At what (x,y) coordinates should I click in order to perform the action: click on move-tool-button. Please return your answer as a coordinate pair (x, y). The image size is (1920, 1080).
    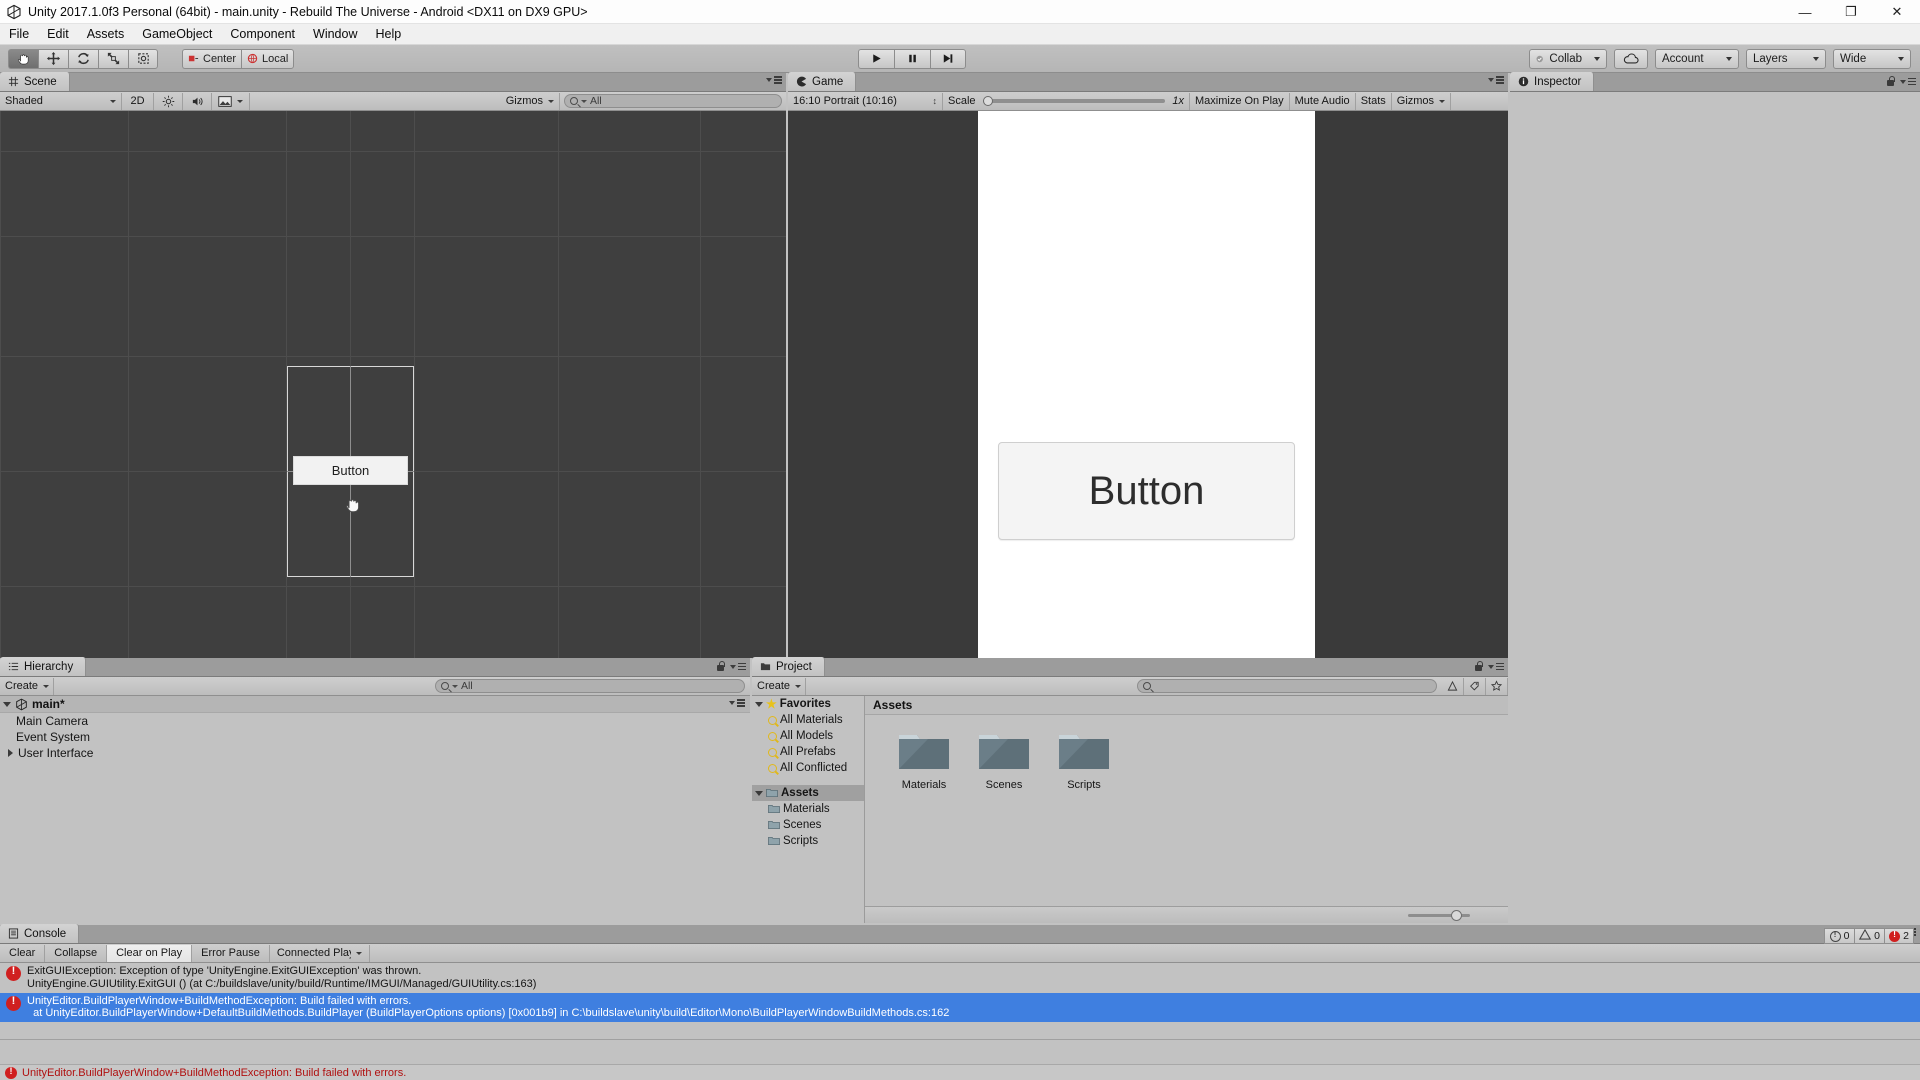
    Looking at the image, I should click on (53, 58).